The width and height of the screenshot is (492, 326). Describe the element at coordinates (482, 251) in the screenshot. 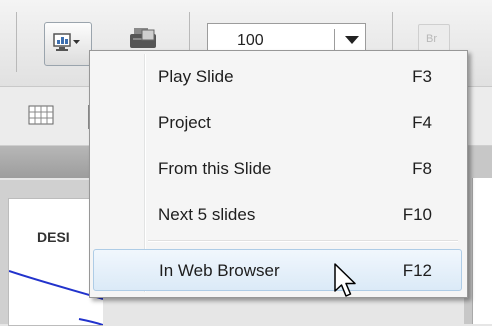

I see `right-panel` at that location.